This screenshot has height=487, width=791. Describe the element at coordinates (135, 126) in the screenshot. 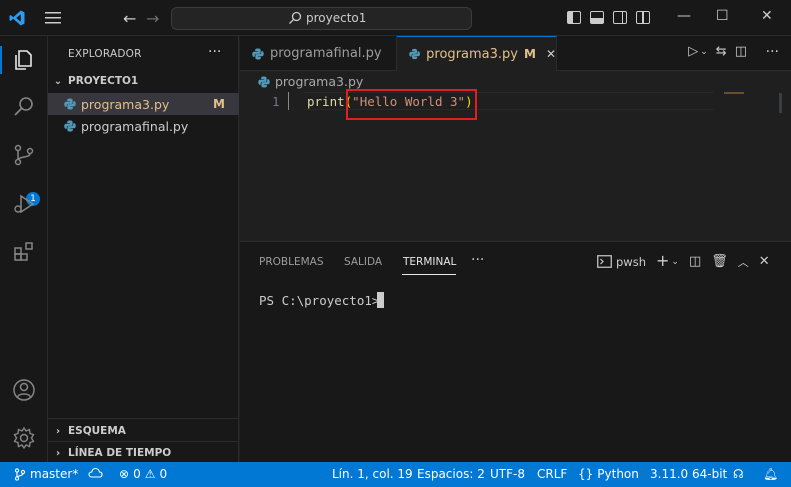

I see `file-name: programafinal.py` at that location.